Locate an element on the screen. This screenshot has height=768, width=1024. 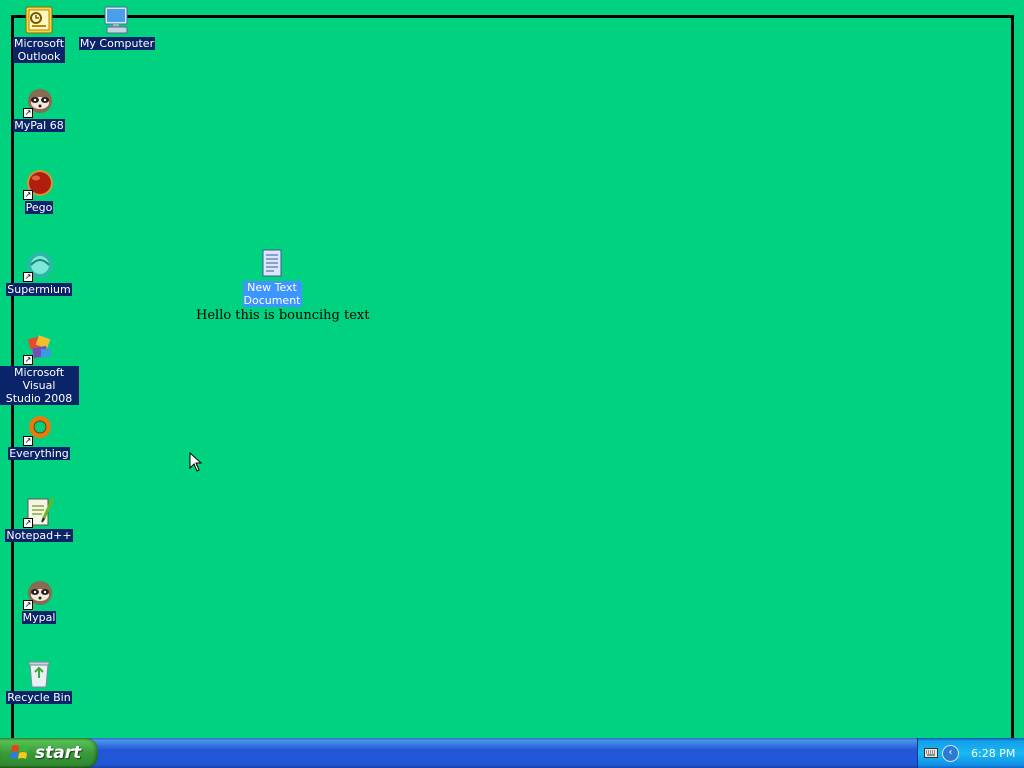
black-frame-right is located at coordinates (1012, 376).